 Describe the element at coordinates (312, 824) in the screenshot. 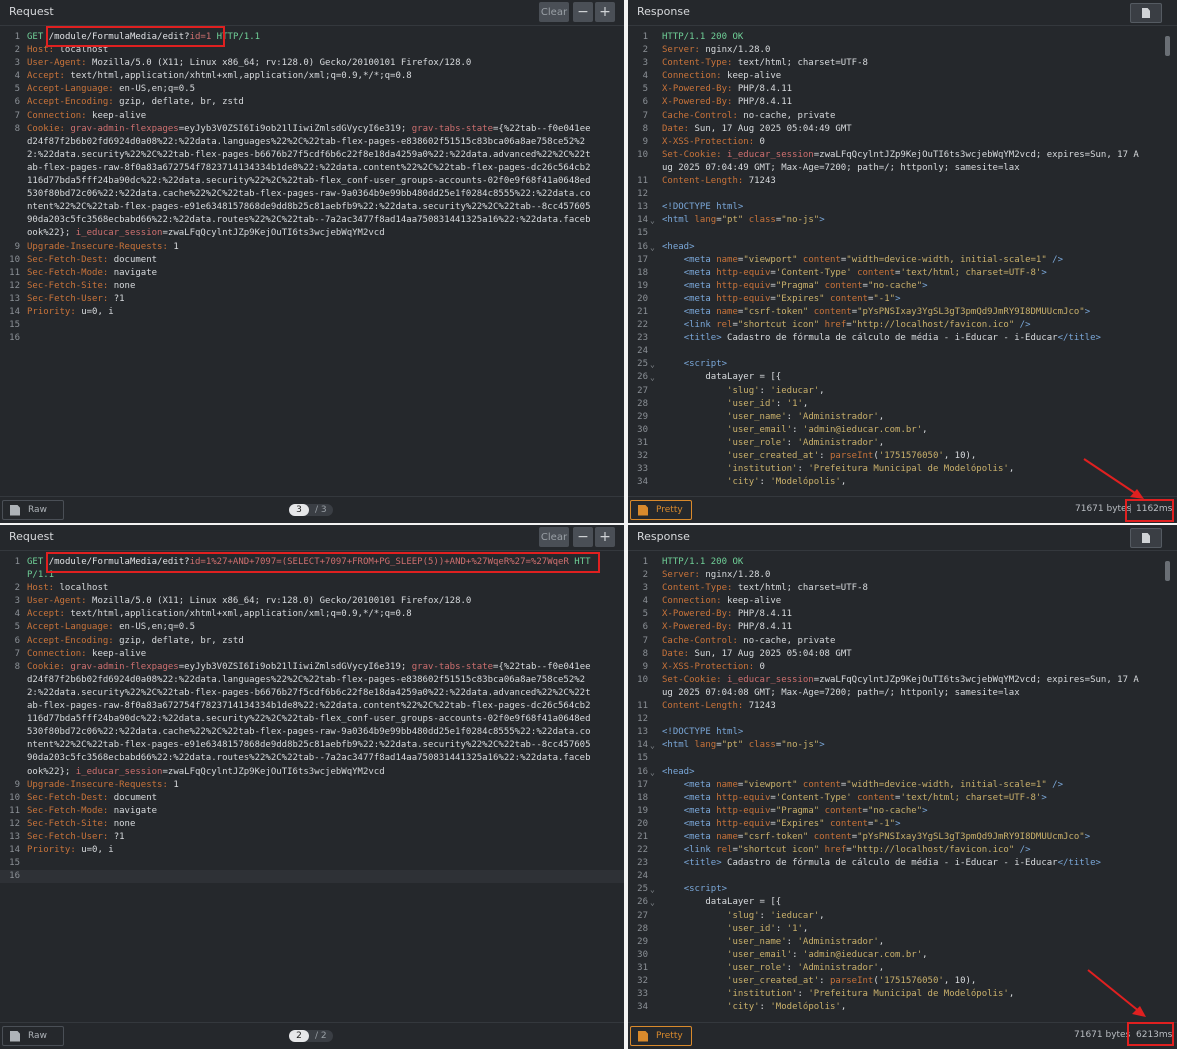

I see `code-line: 12 Sec-Fetch-Site: none` at that location.